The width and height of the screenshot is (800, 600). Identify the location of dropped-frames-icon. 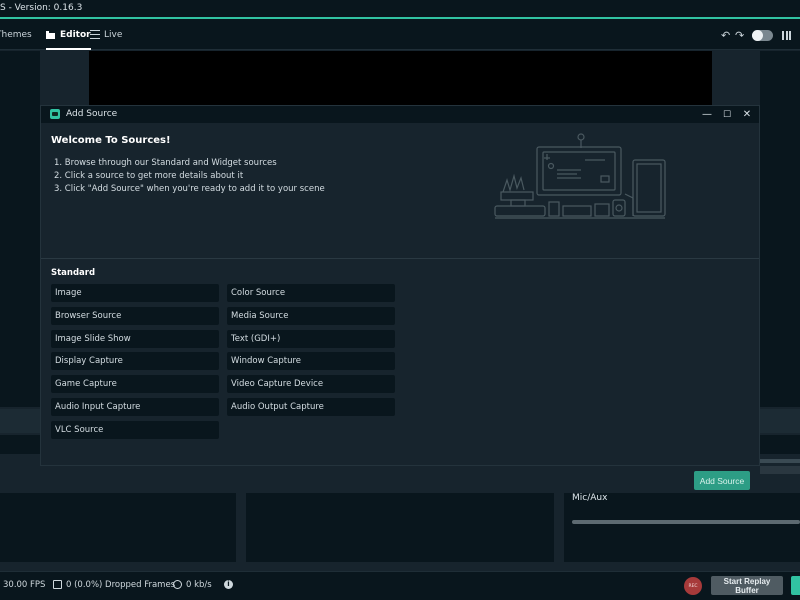
(57, 584).